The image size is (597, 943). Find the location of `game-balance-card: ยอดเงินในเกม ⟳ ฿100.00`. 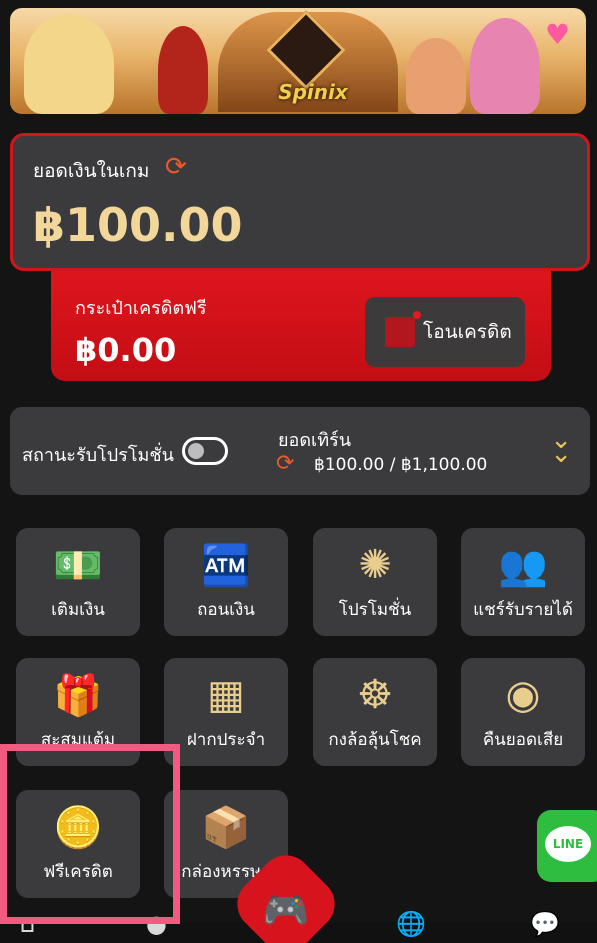

game-balance-card: ยอดเงินในเกม ⟳ ฿100.00 is located at coordinates (300, 202).